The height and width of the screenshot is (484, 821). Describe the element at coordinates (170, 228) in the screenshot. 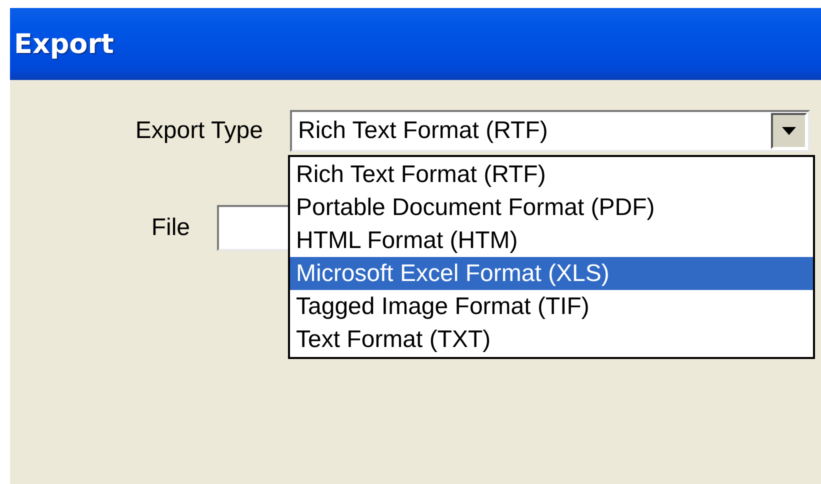

I see `file-label: File` at that location.